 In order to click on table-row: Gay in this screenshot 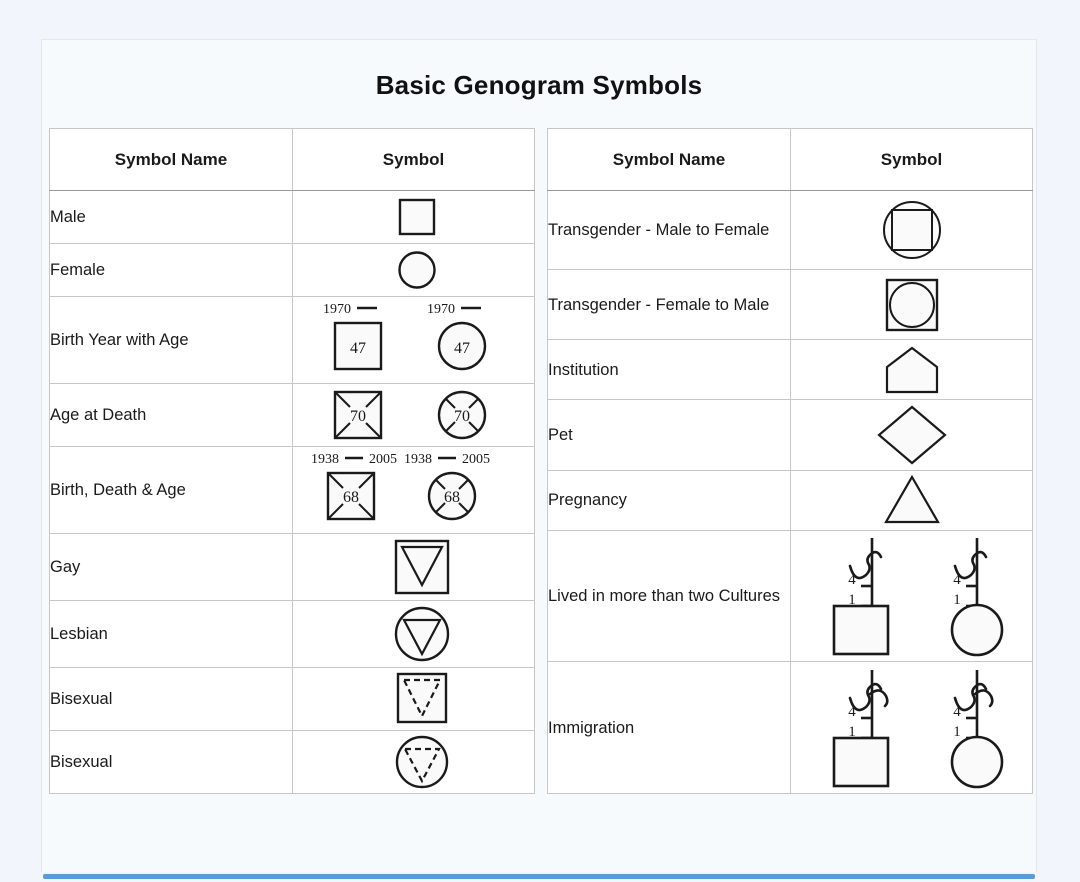, I will do `click(292, 567)`.